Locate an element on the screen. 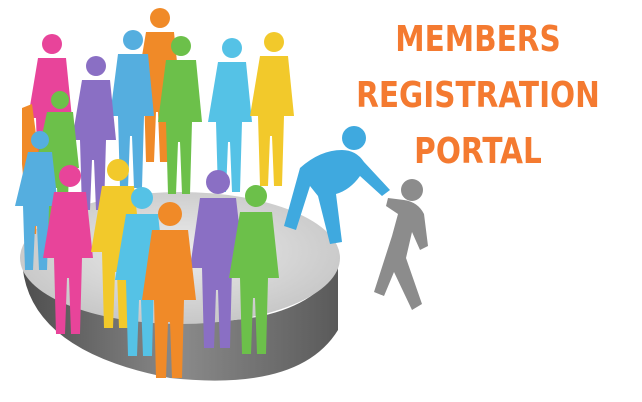  title-line-registration: REGISTRATION is located at coordinates (478, 95).